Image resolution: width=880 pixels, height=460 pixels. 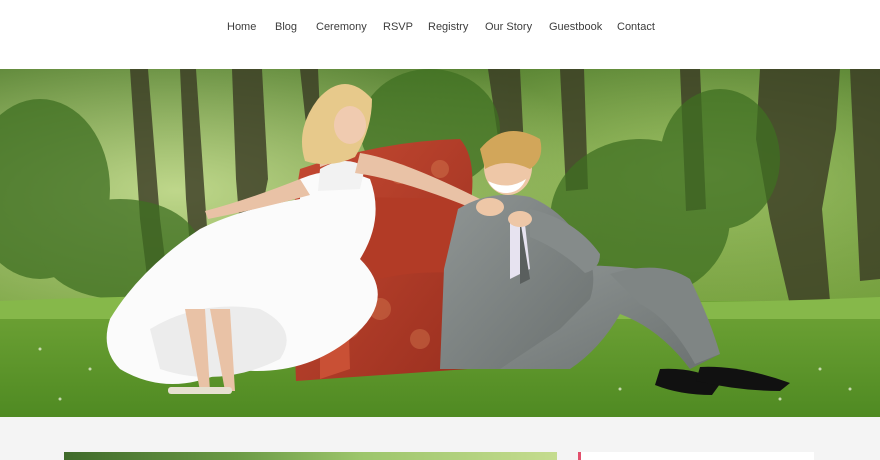 What do you see at coordinates (440, 438) in the screenshot?
I see `content-area` at bounding box center [440, 438].